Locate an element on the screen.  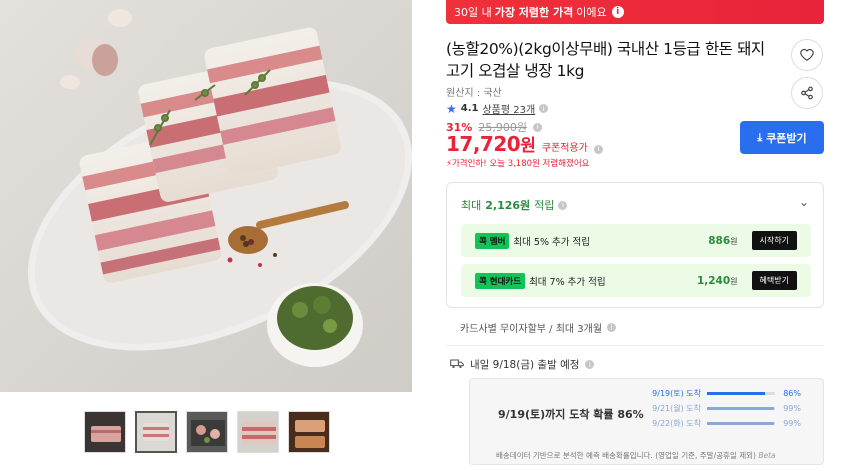
sale-price: 17,720 is located at coordinates (483, 144).